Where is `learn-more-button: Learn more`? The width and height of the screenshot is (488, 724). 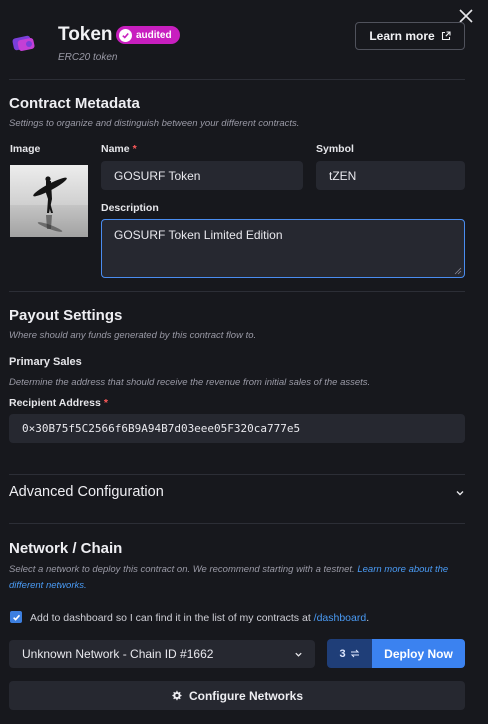
learn-more-button: Learn more is located at coordinates (410, 36).